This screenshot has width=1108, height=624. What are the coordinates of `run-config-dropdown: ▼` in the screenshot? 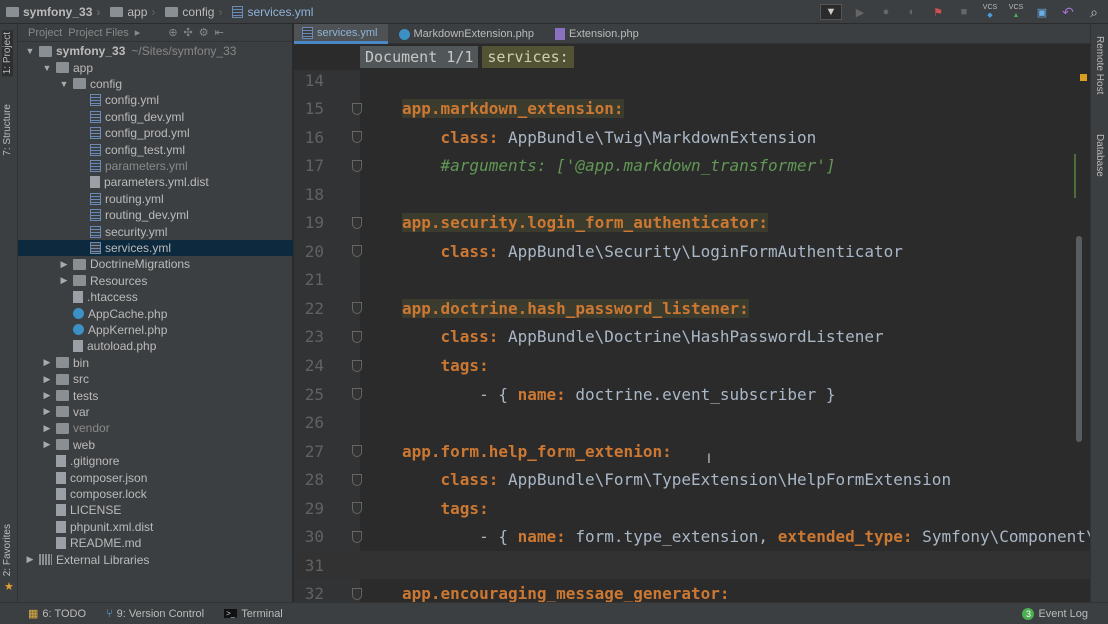 It's located at (831, 12).